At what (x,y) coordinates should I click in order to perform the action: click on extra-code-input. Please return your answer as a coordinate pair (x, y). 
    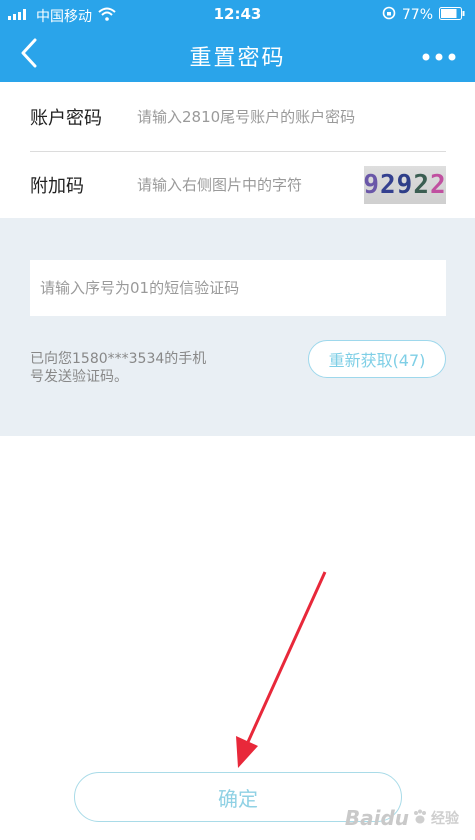
    Looking at the image, I should click on (244, 185).